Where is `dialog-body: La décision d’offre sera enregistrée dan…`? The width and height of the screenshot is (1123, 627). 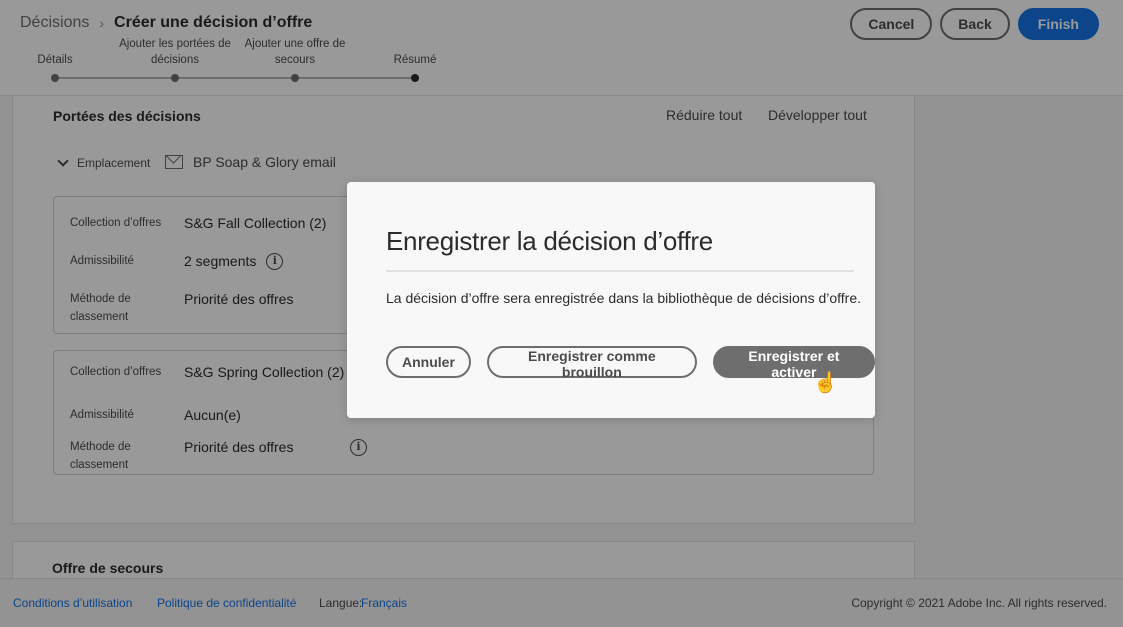
dialog-body: La décision d’offre sera enregistrée dan… is located at coordinates (624, 298).